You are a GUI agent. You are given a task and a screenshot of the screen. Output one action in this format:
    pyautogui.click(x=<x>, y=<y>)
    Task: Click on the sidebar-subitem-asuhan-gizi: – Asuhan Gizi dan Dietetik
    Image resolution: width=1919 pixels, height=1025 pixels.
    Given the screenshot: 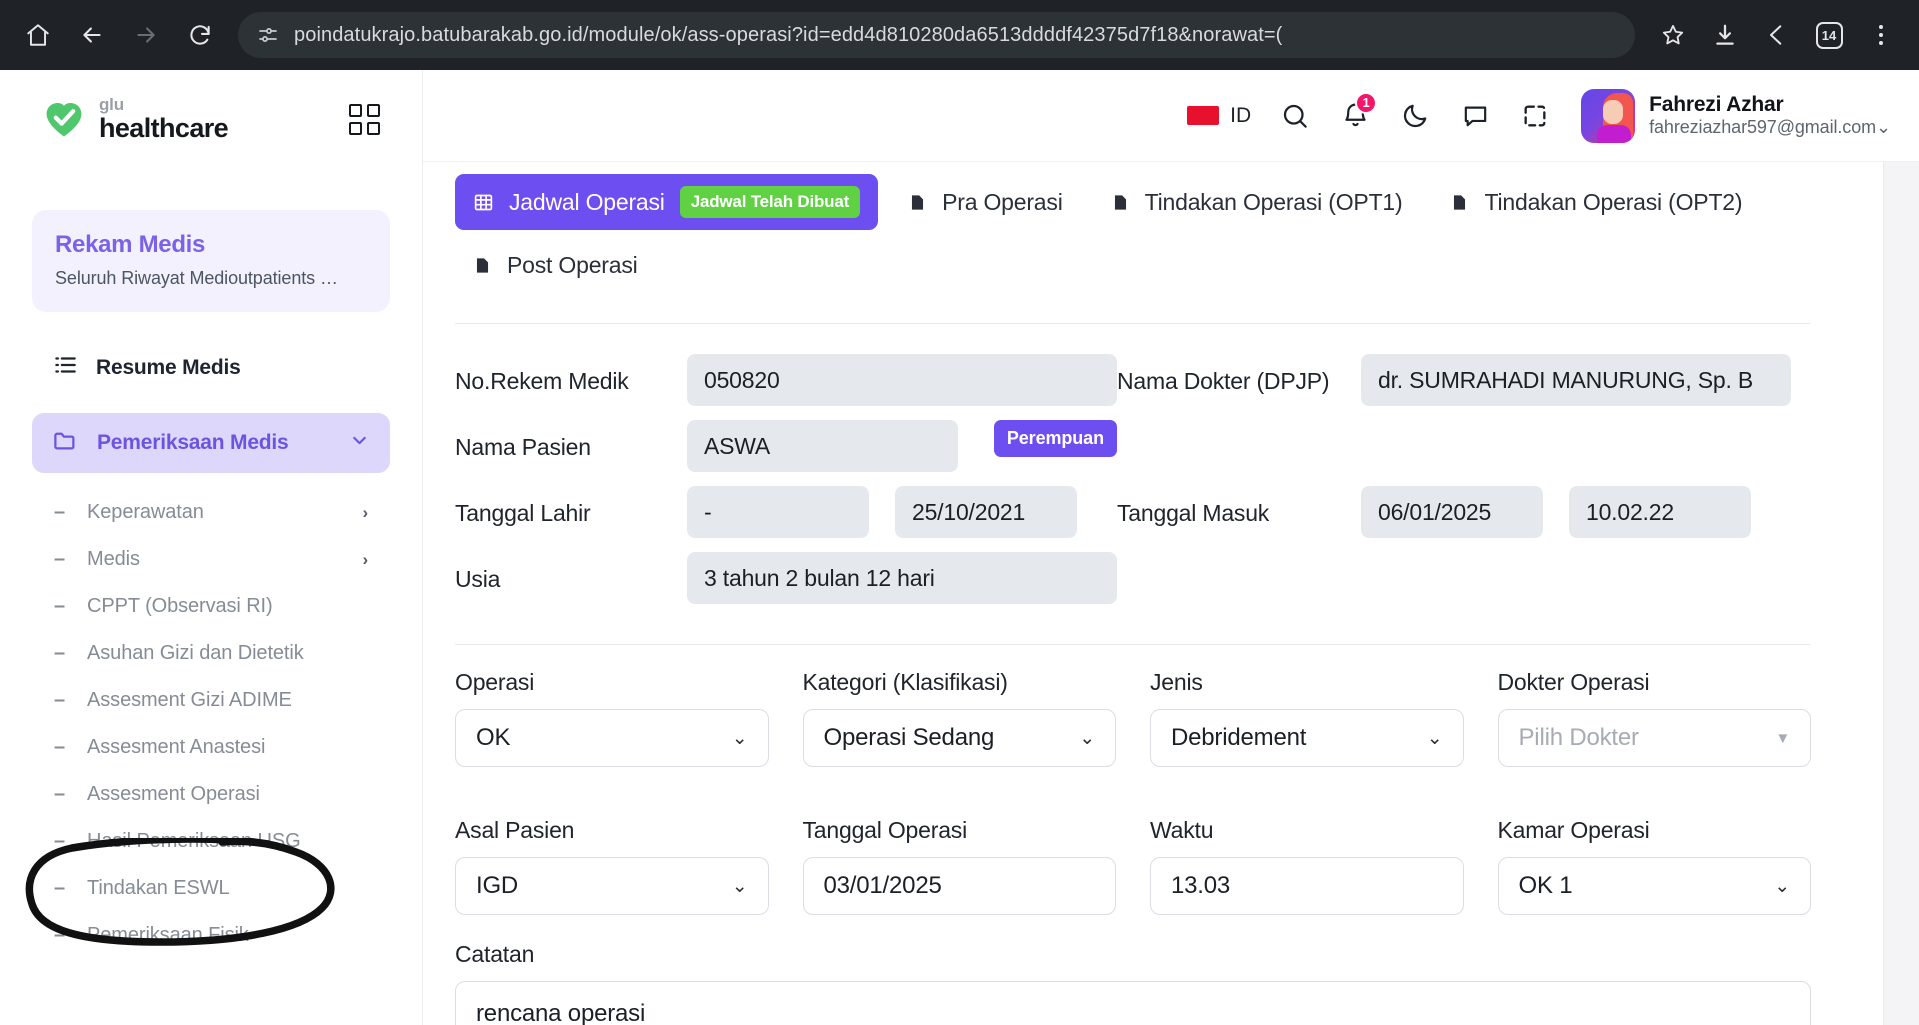 What is the action you would take?
    pyautogui.click(x=211, y=653)
    